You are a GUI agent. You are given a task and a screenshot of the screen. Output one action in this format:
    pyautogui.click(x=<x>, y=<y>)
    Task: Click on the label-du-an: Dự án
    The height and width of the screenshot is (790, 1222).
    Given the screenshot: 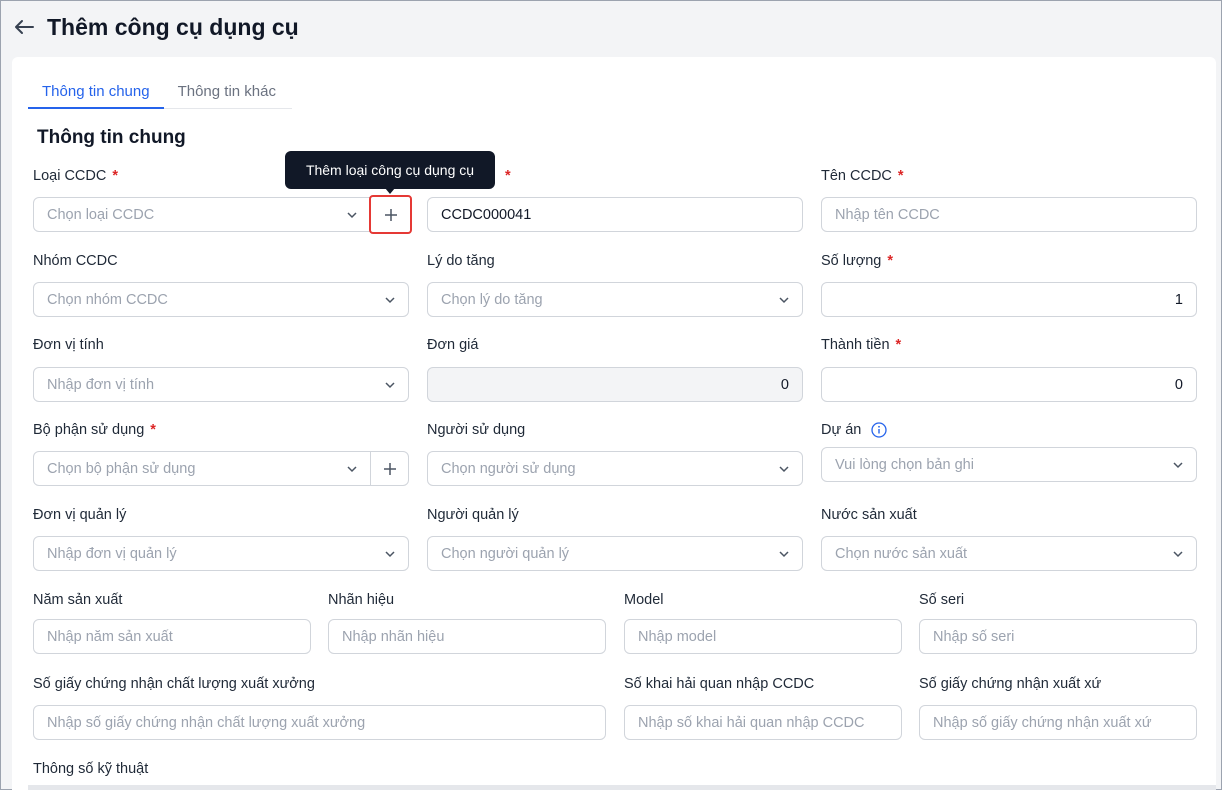 What is the action you would take?
    pyautogui.click(x=841, y=430)
    